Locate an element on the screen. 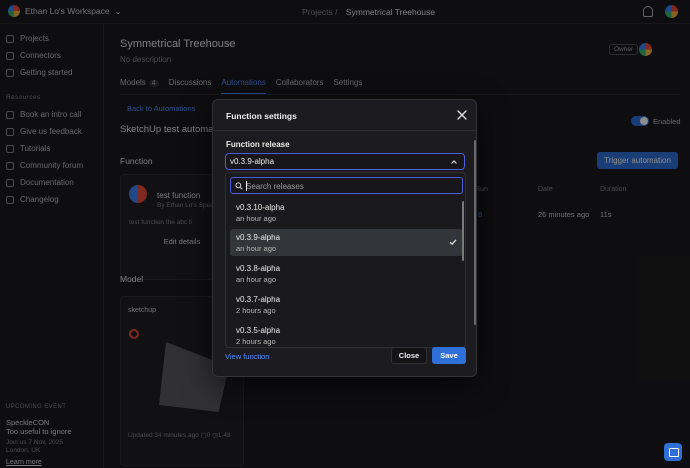 Image resolution: width=690 pixels, height=468 pixels. dialog-title: Function settings is located at coordinates (261, 116).